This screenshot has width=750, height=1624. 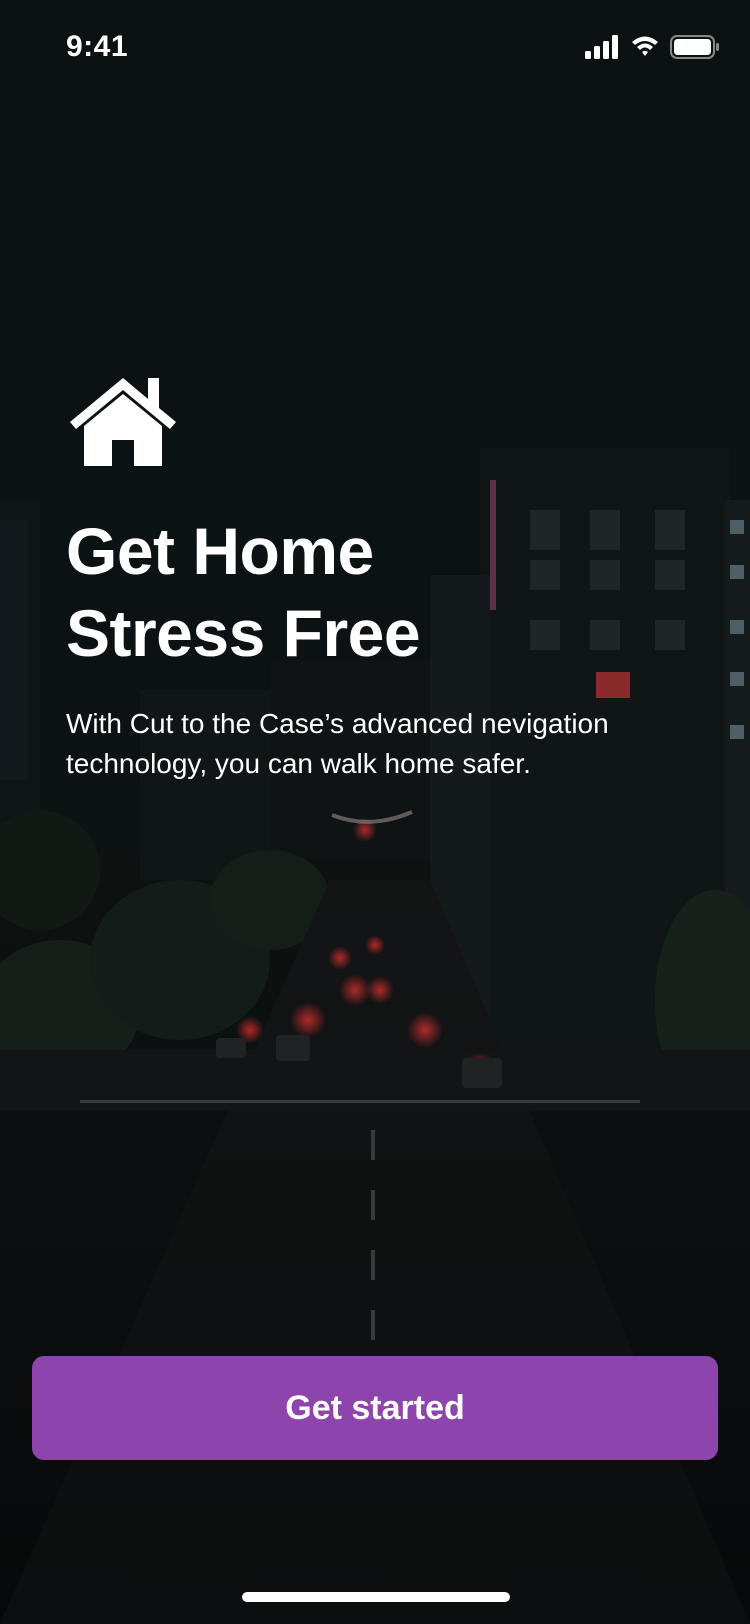 I want to click on status-time: 9:41, so click(x=97, y=46).